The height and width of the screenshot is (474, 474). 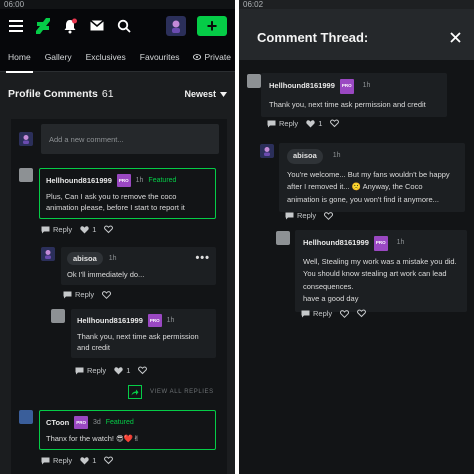 I want to click on status-bar: 06:00, so click(x=117, y=4).